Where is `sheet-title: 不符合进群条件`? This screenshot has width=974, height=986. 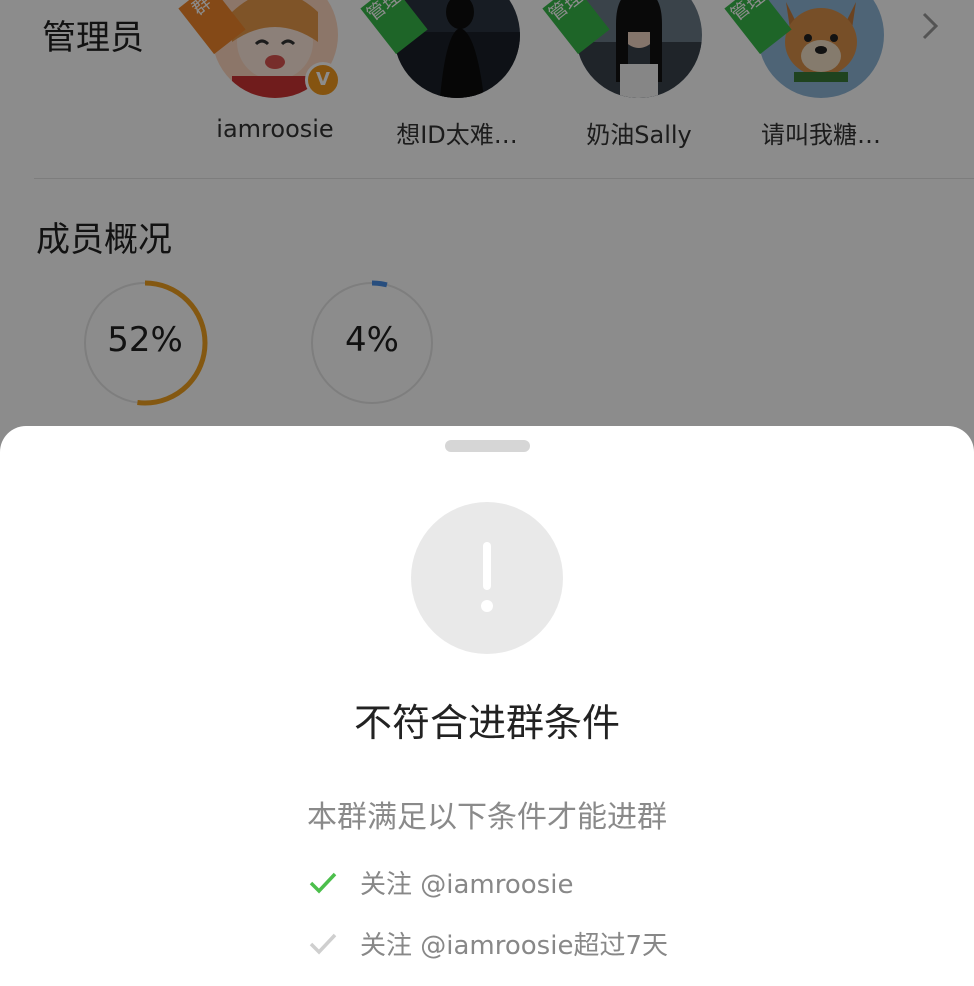
sheet-title: 不符合进群条件 is located at coordinates (486, 723).